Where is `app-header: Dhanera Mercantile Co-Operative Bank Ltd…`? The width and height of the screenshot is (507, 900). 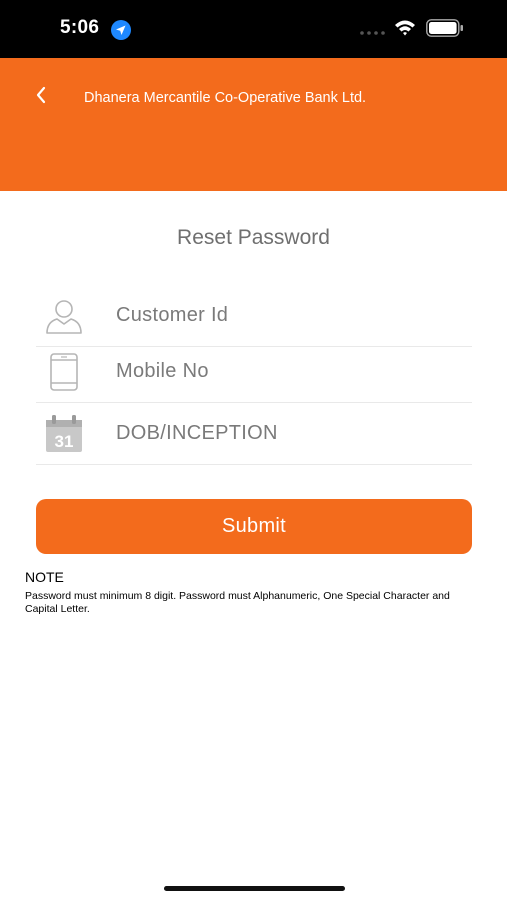
app-header: Dhanera Mercantile Co-Operative Bank Ltd… is located at coordinates (253, 124).